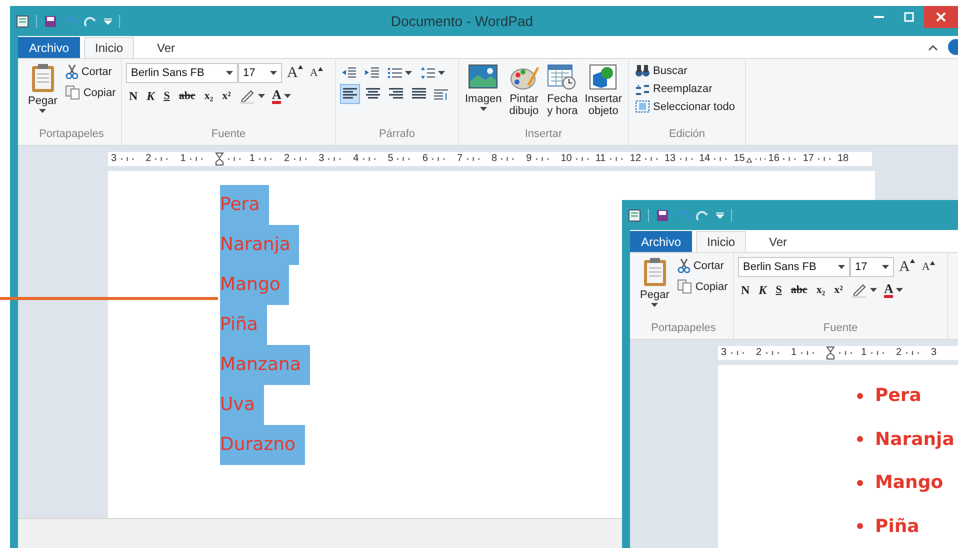 Image resolution: width=958 pixels, height=548 pixels. What do you see at coordinates (933, 47) in the screenshot?
I see `collapse-ribbon-icon` at bounding box center [933, 47].